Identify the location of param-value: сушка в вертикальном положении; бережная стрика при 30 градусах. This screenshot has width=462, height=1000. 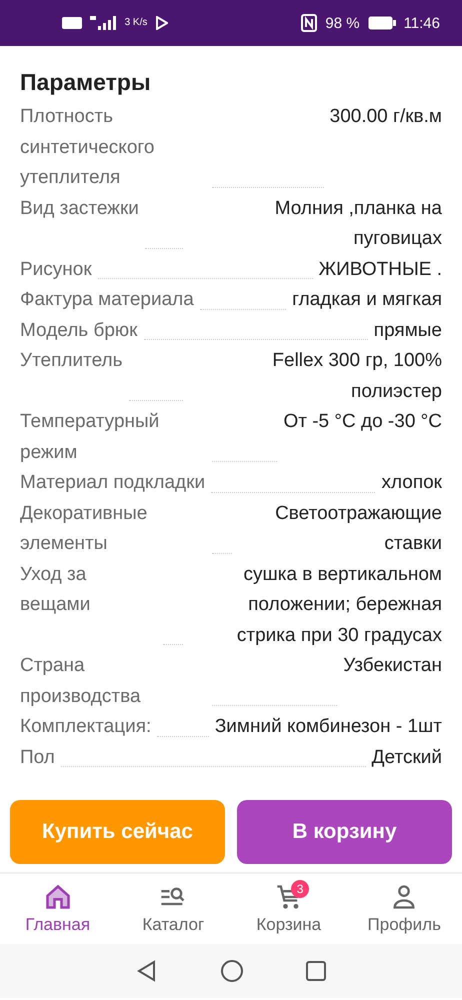
(339, 605).